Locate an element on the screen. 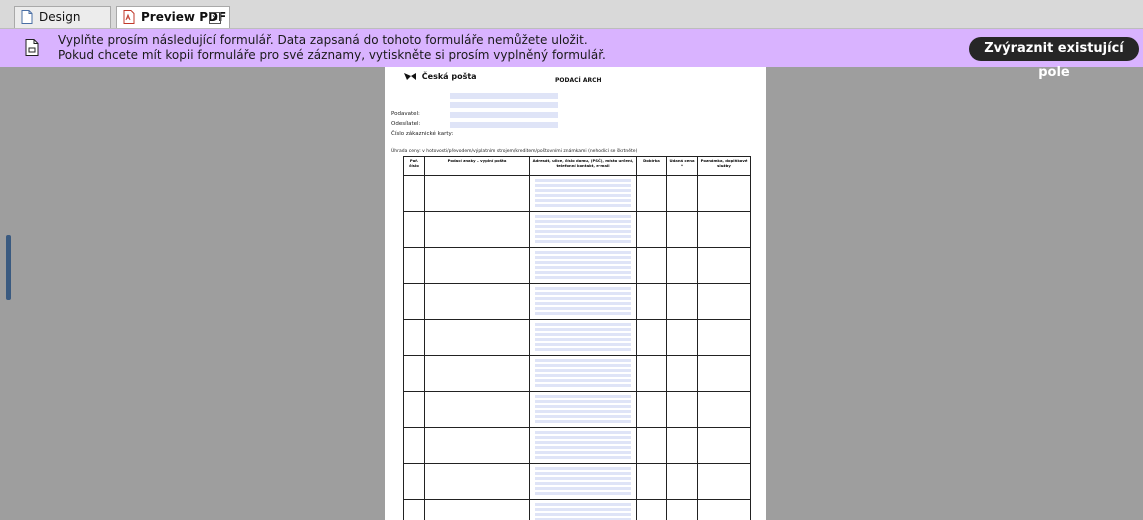  sender-field is located at coordinates (504, 115).